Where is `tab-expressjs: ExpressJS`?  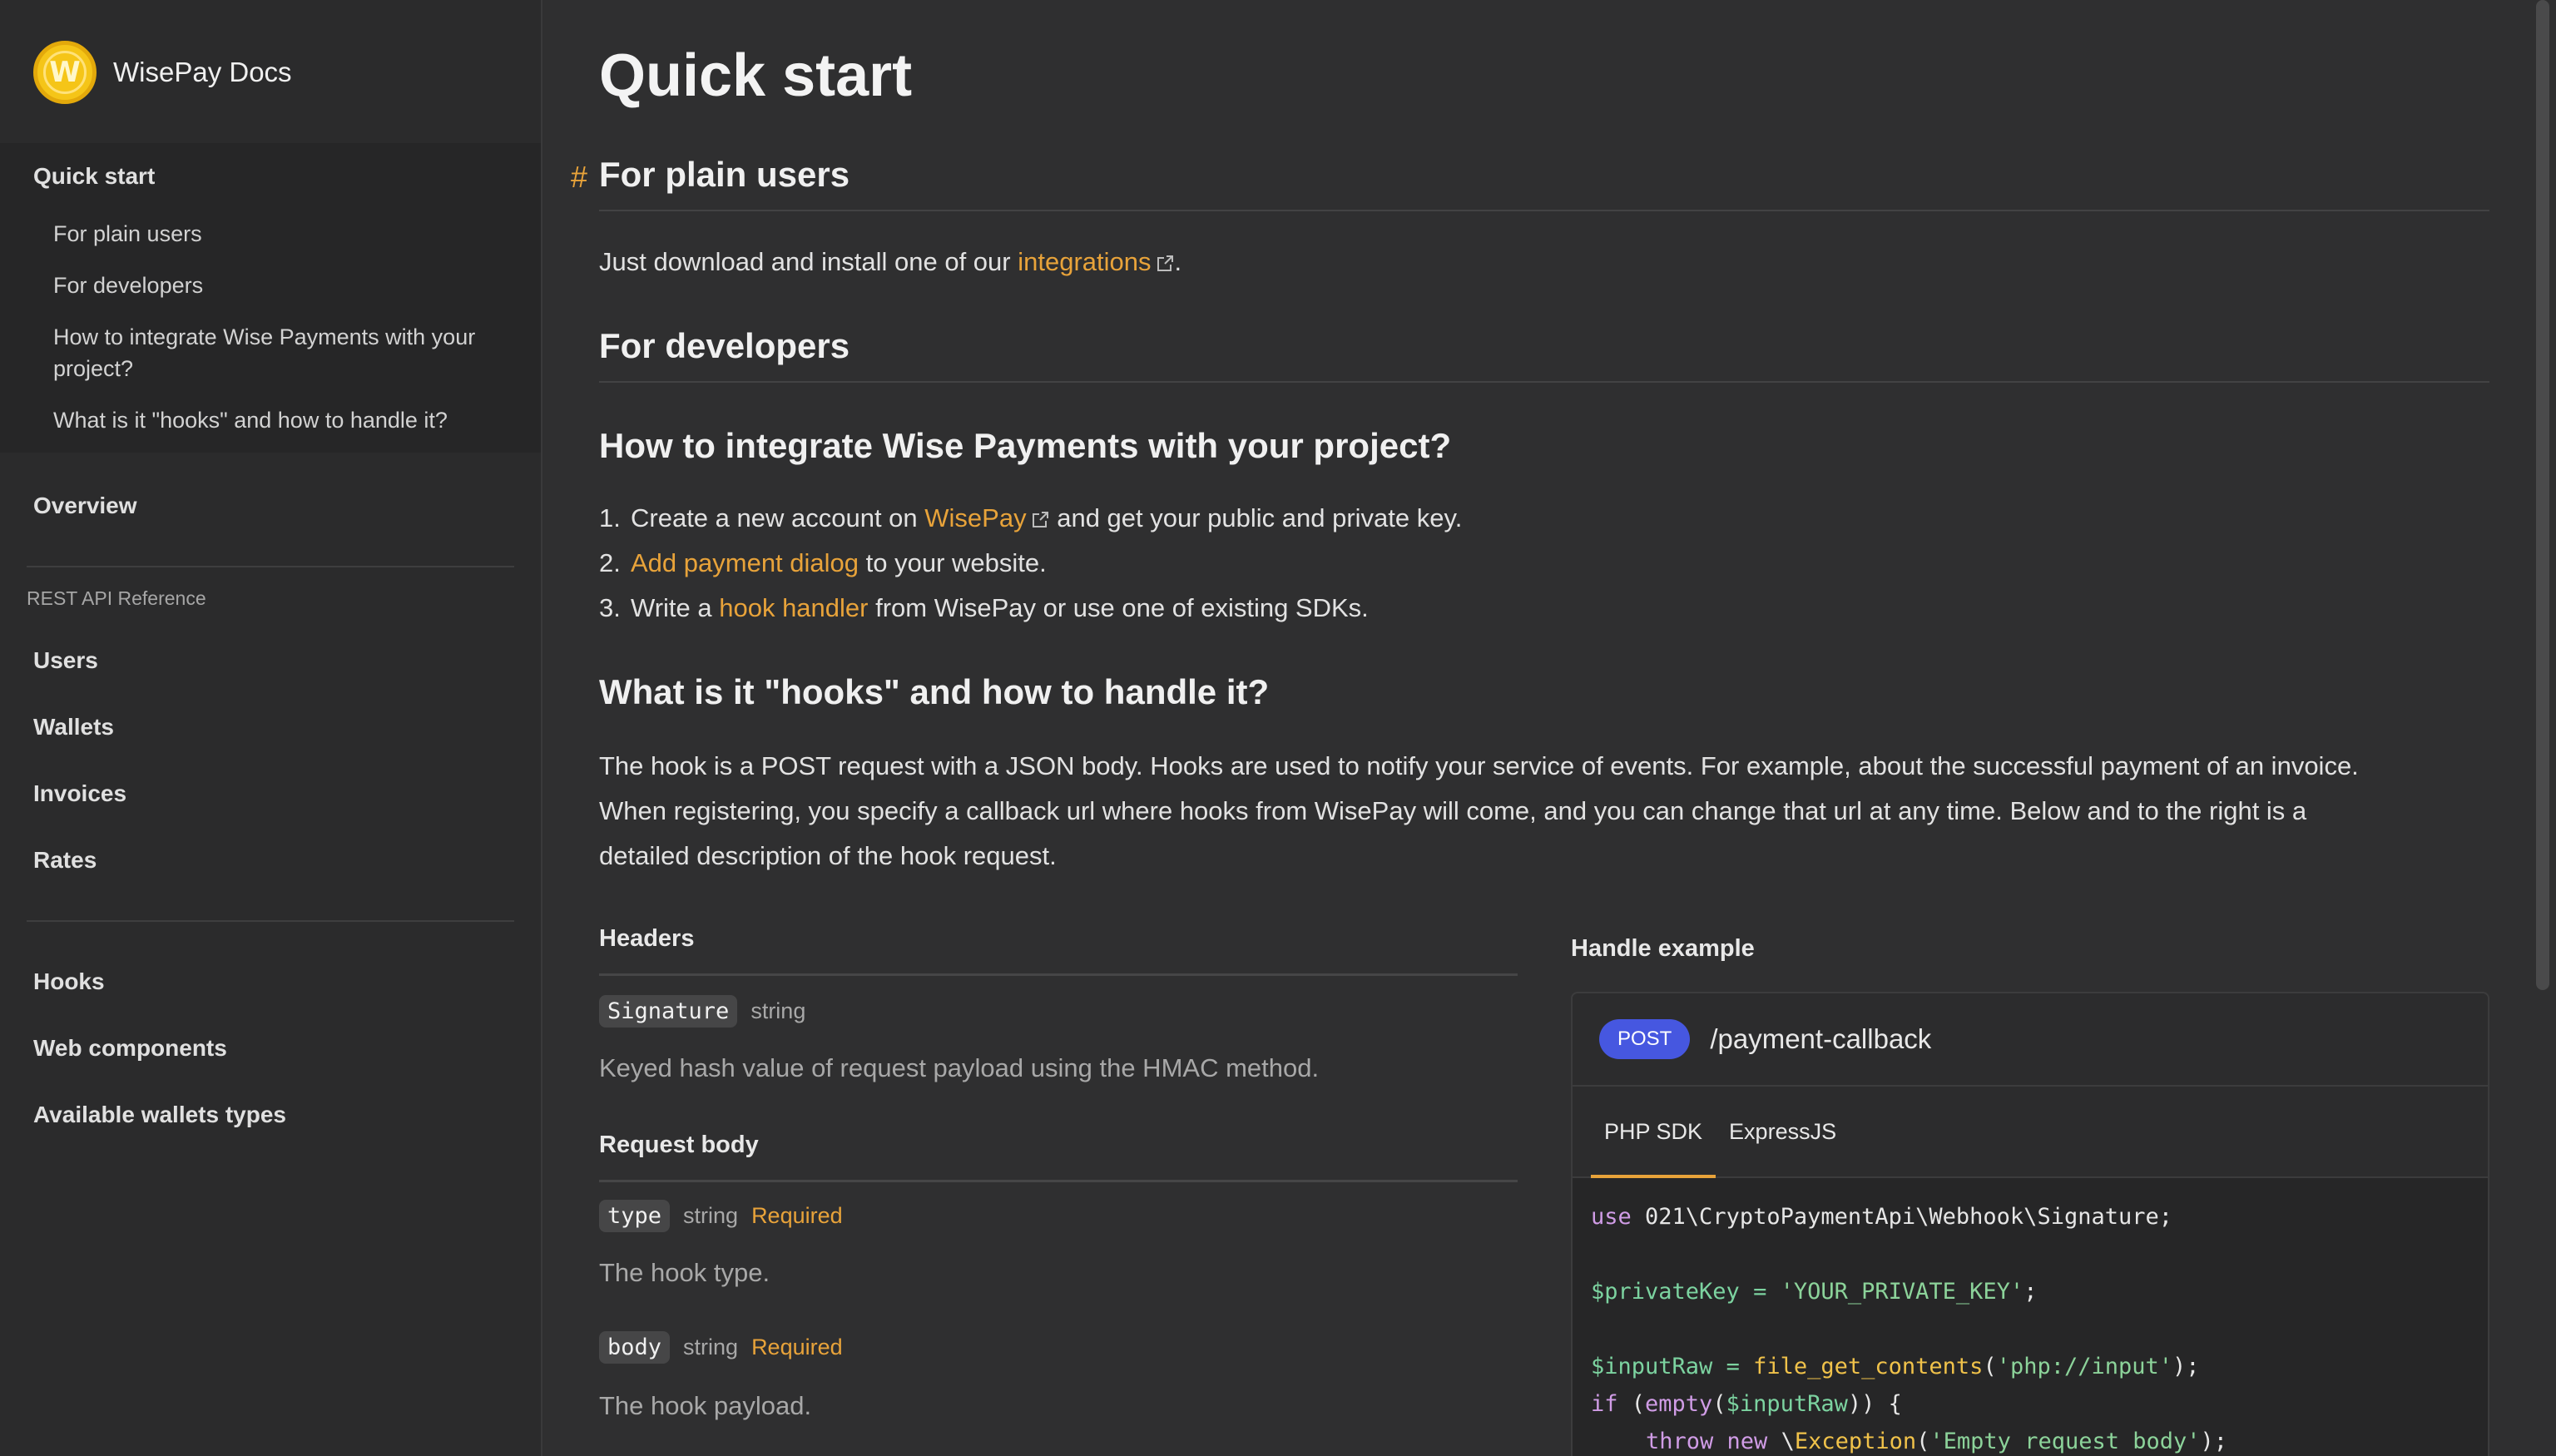 tab-expressjs: ExpressJS is located at coordinates (1783, 1131).